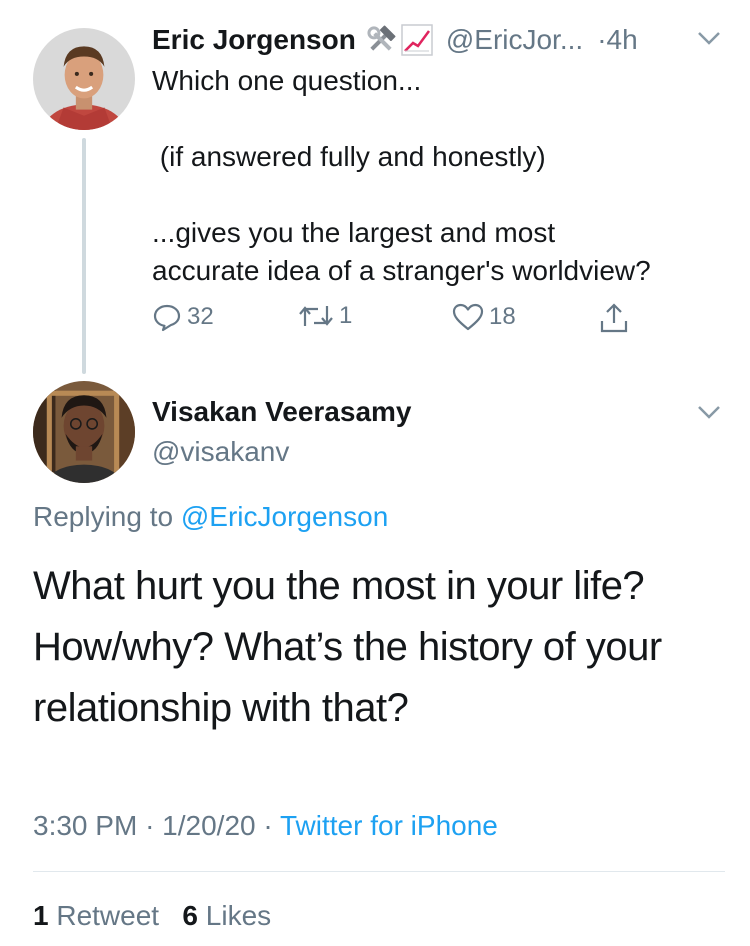  What do you see at coordinates (108, 915) in the screenshot?
I see `retweets-label: Retweet` at bounding box center [108, 915].